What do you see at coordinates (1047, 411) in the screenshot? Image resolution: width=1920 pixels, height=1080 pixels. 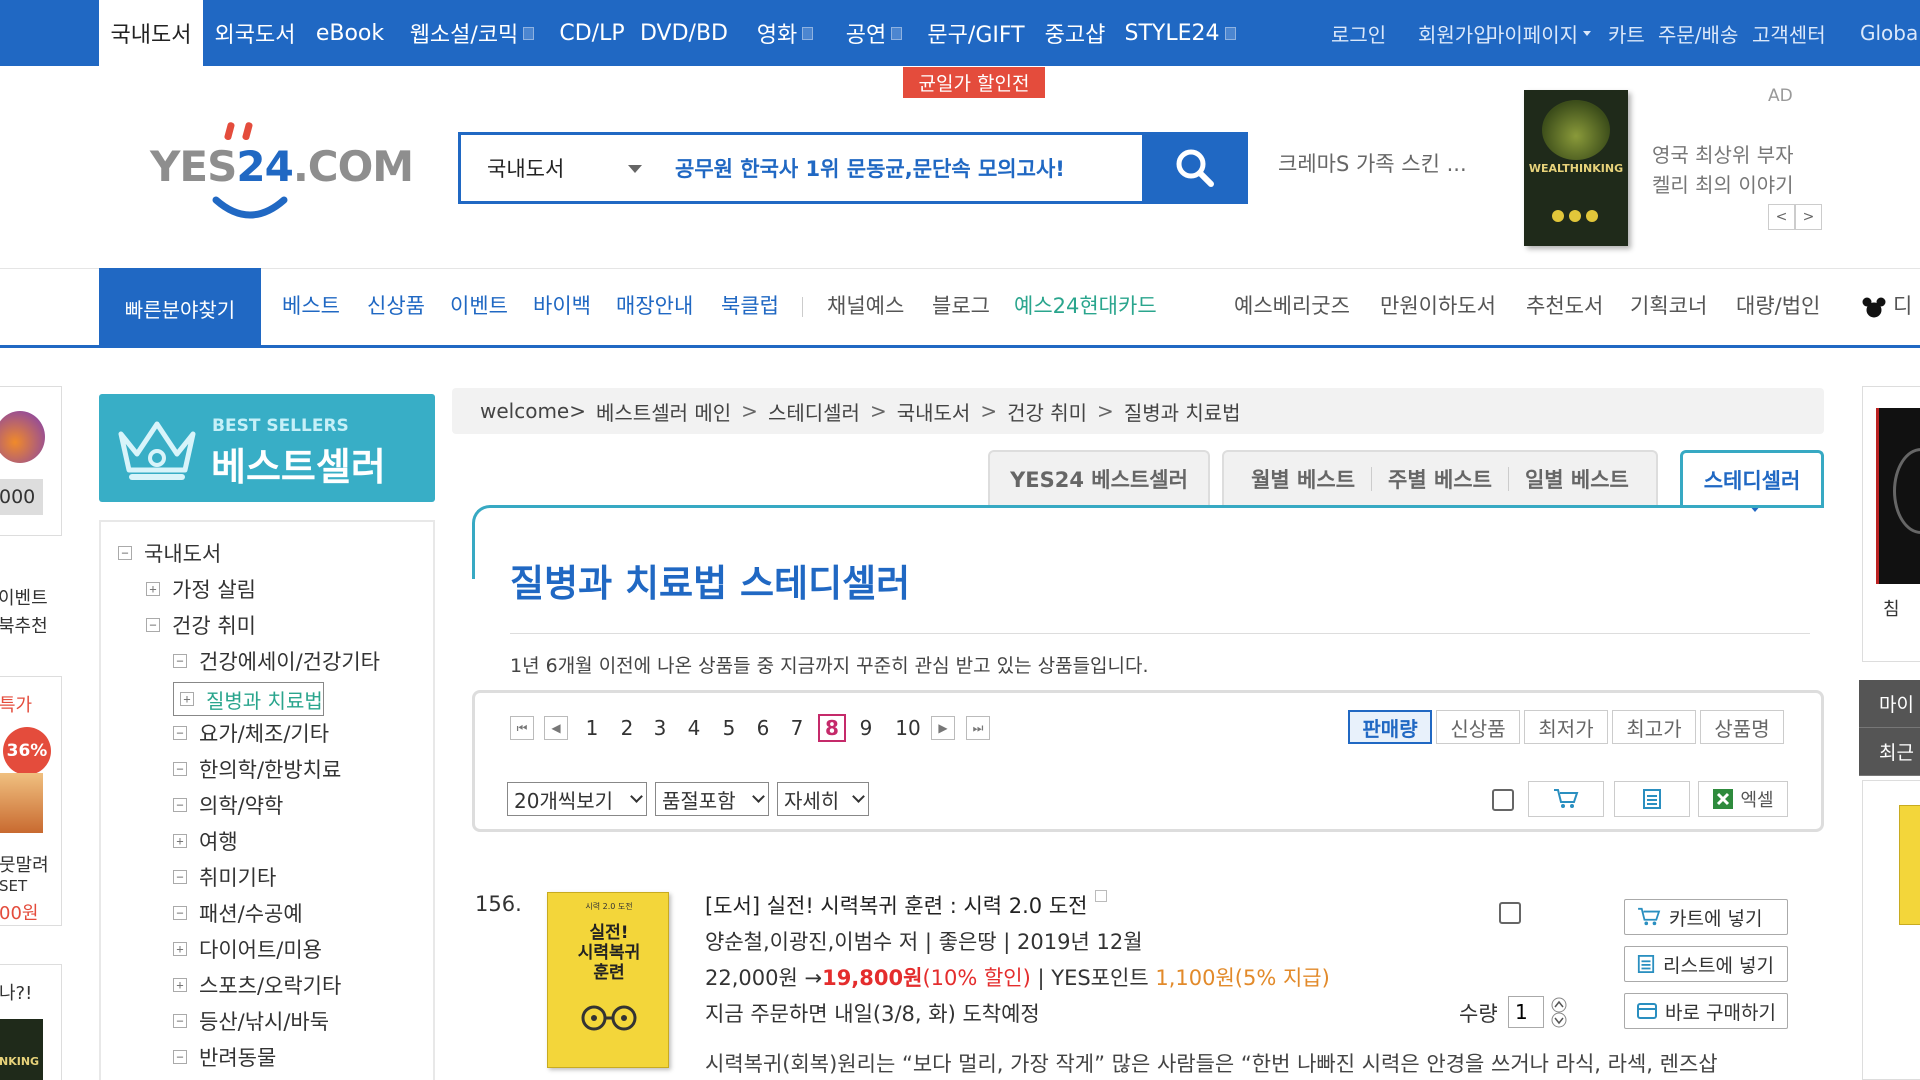 I see `breadcrumb-item: 건강 취미` at bounding box center [1047, 411].